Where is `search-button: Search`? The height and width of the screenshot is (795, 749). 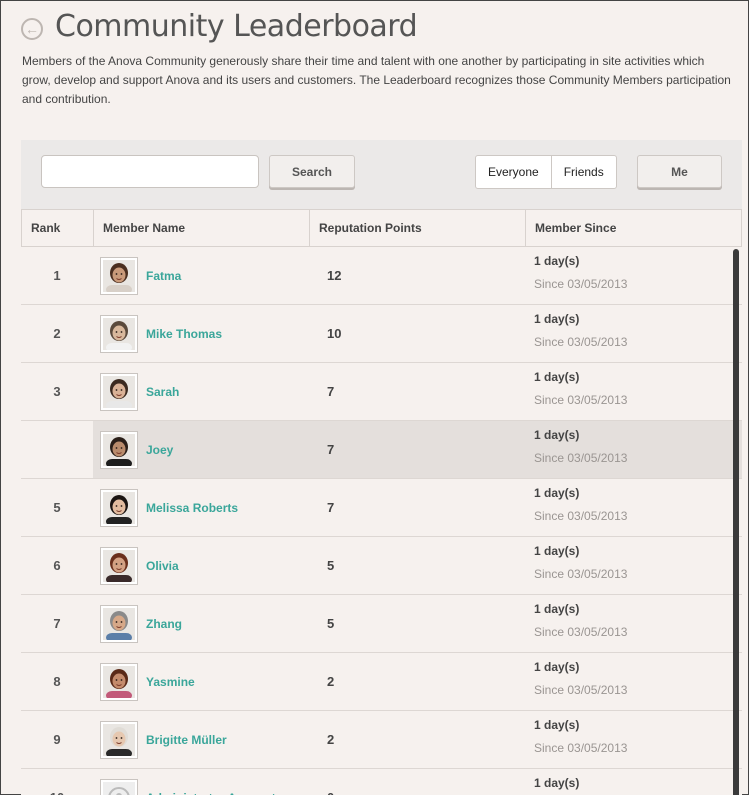
search-button: Search is located at coordinates (312, 171).